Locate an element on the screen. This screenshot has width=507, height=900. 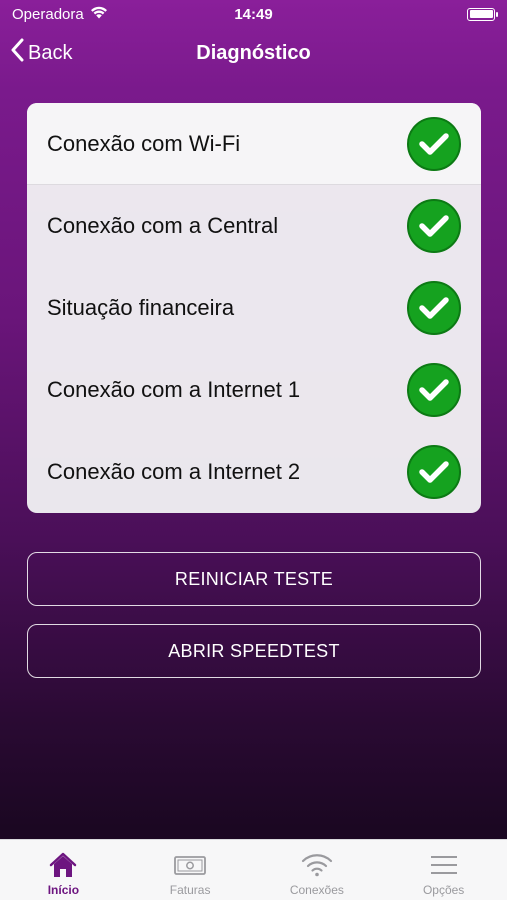
tab-label: Início is located at coordinates (63, 890).